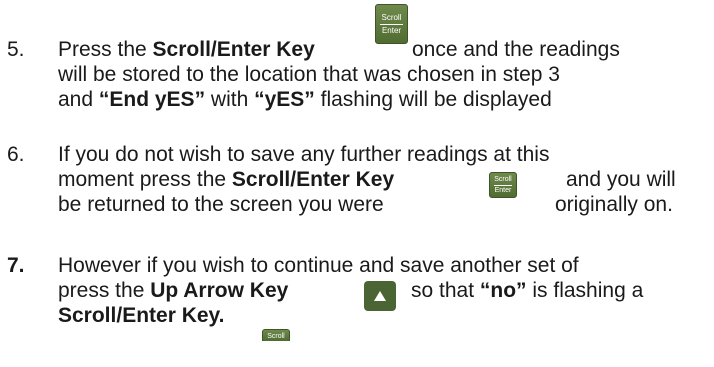 This screenshot has width=714, height=367. Describe the element at coordinates (614, 204) in the screenshot. I see `step-6-line-3-end: originally on.` at that location.